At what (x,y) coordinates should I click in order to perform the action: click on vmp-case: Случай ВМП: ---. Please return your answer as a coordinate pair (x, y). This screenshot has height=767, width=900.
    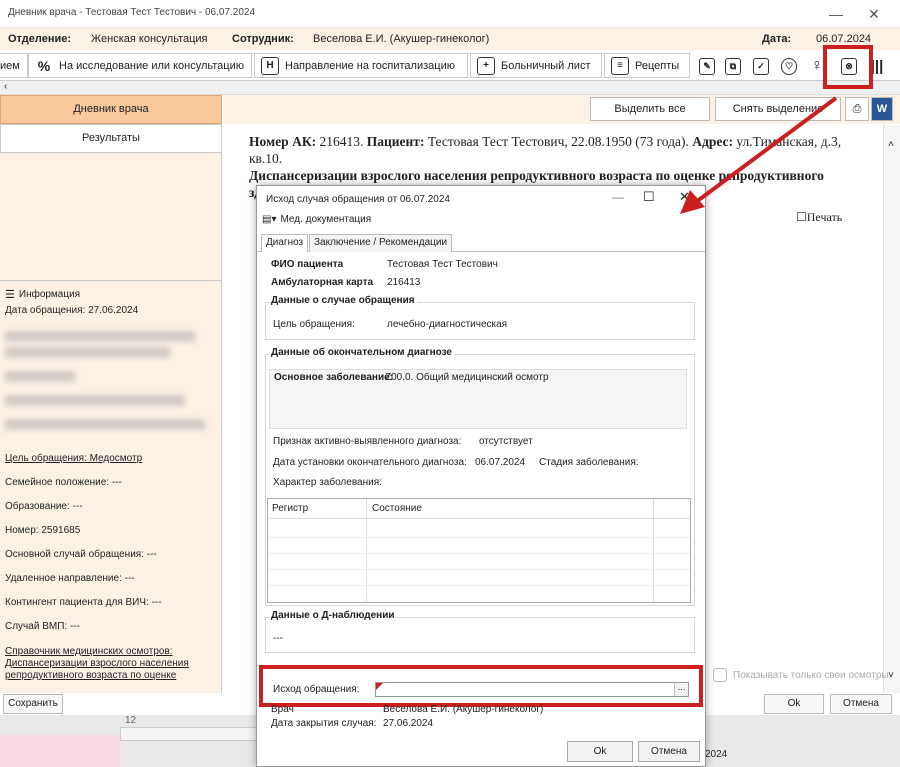
    Looking at the image, I should click on (42, 626).